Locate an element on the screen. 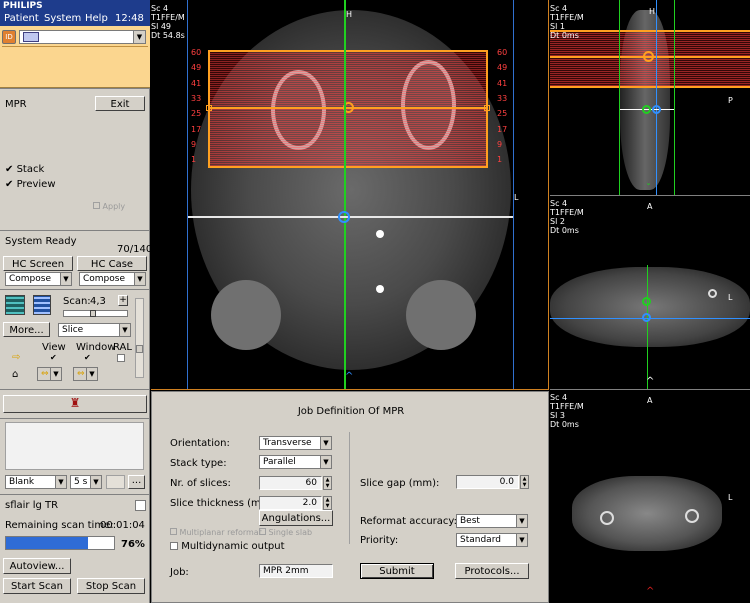 The height and width of the screenshot is (603, 750). viewer-mode-select: Slice ▼ is located at coordinates (94, 330).